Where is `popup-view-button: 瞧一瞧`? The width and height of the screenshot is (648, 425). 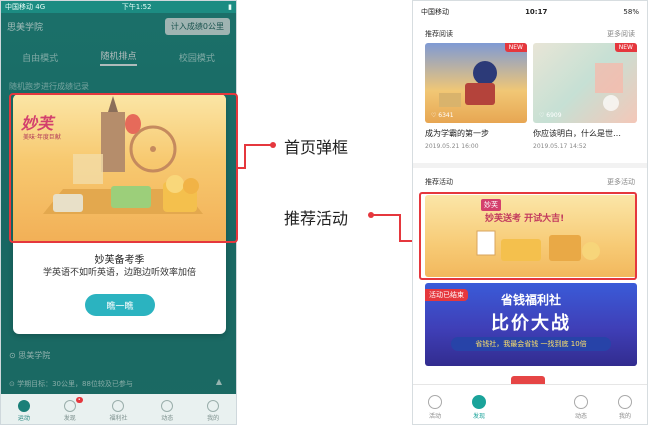
popup-view-button: 瞧一瞧 is located at coordinates (120, 305).